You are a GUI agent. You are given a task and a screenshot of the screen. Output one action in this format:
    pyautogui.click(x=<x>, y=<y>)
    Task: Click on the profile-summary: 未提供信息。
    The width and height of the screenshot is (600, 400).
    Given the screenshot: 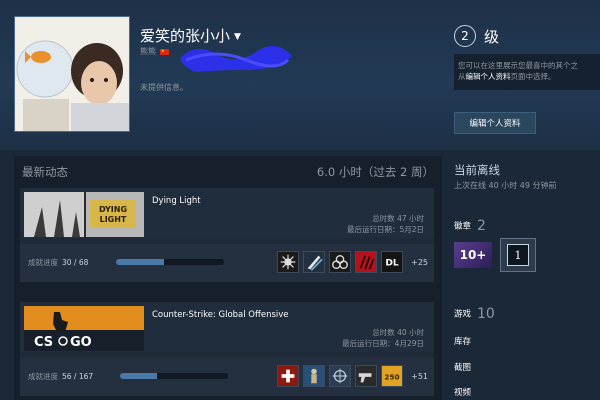 What is the action you would take?
    pyautogui.click(x=164, y=87)
    